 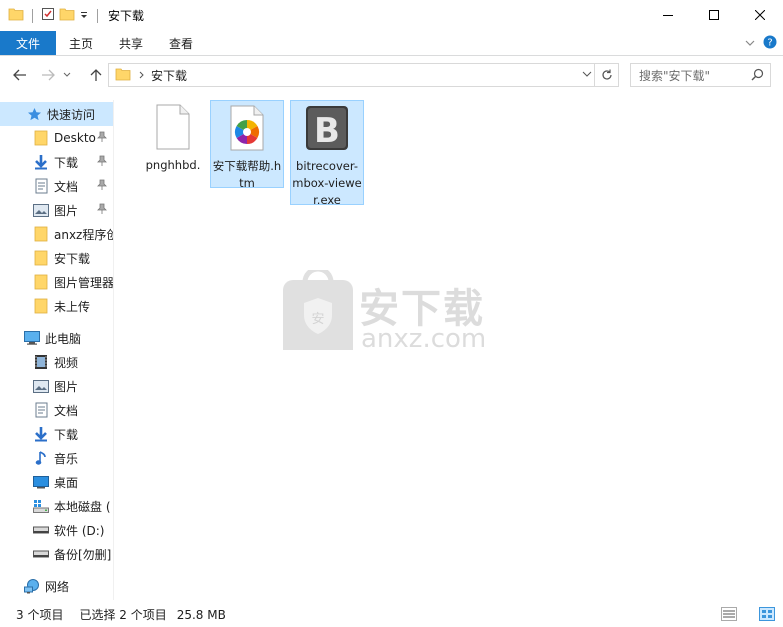 I want to click on sidebar-item-anxiazai-folder: 安下载, so click(x=56, y=258).